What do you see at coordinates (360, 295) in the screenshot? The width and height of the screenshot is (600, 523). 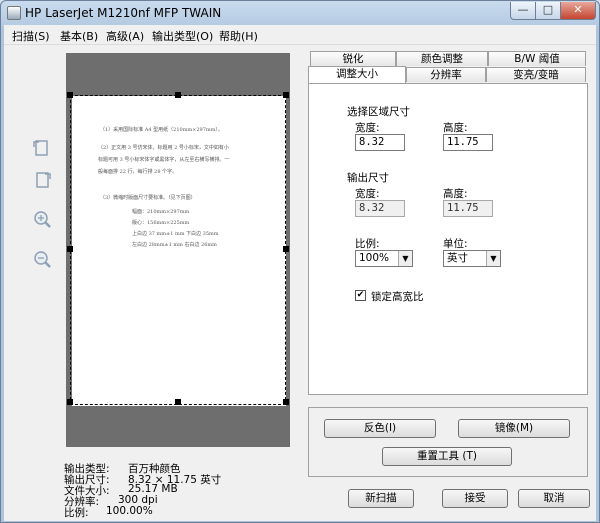 I see `lock-ratio-checkbox: ✔` at bounding box center [360, 295].